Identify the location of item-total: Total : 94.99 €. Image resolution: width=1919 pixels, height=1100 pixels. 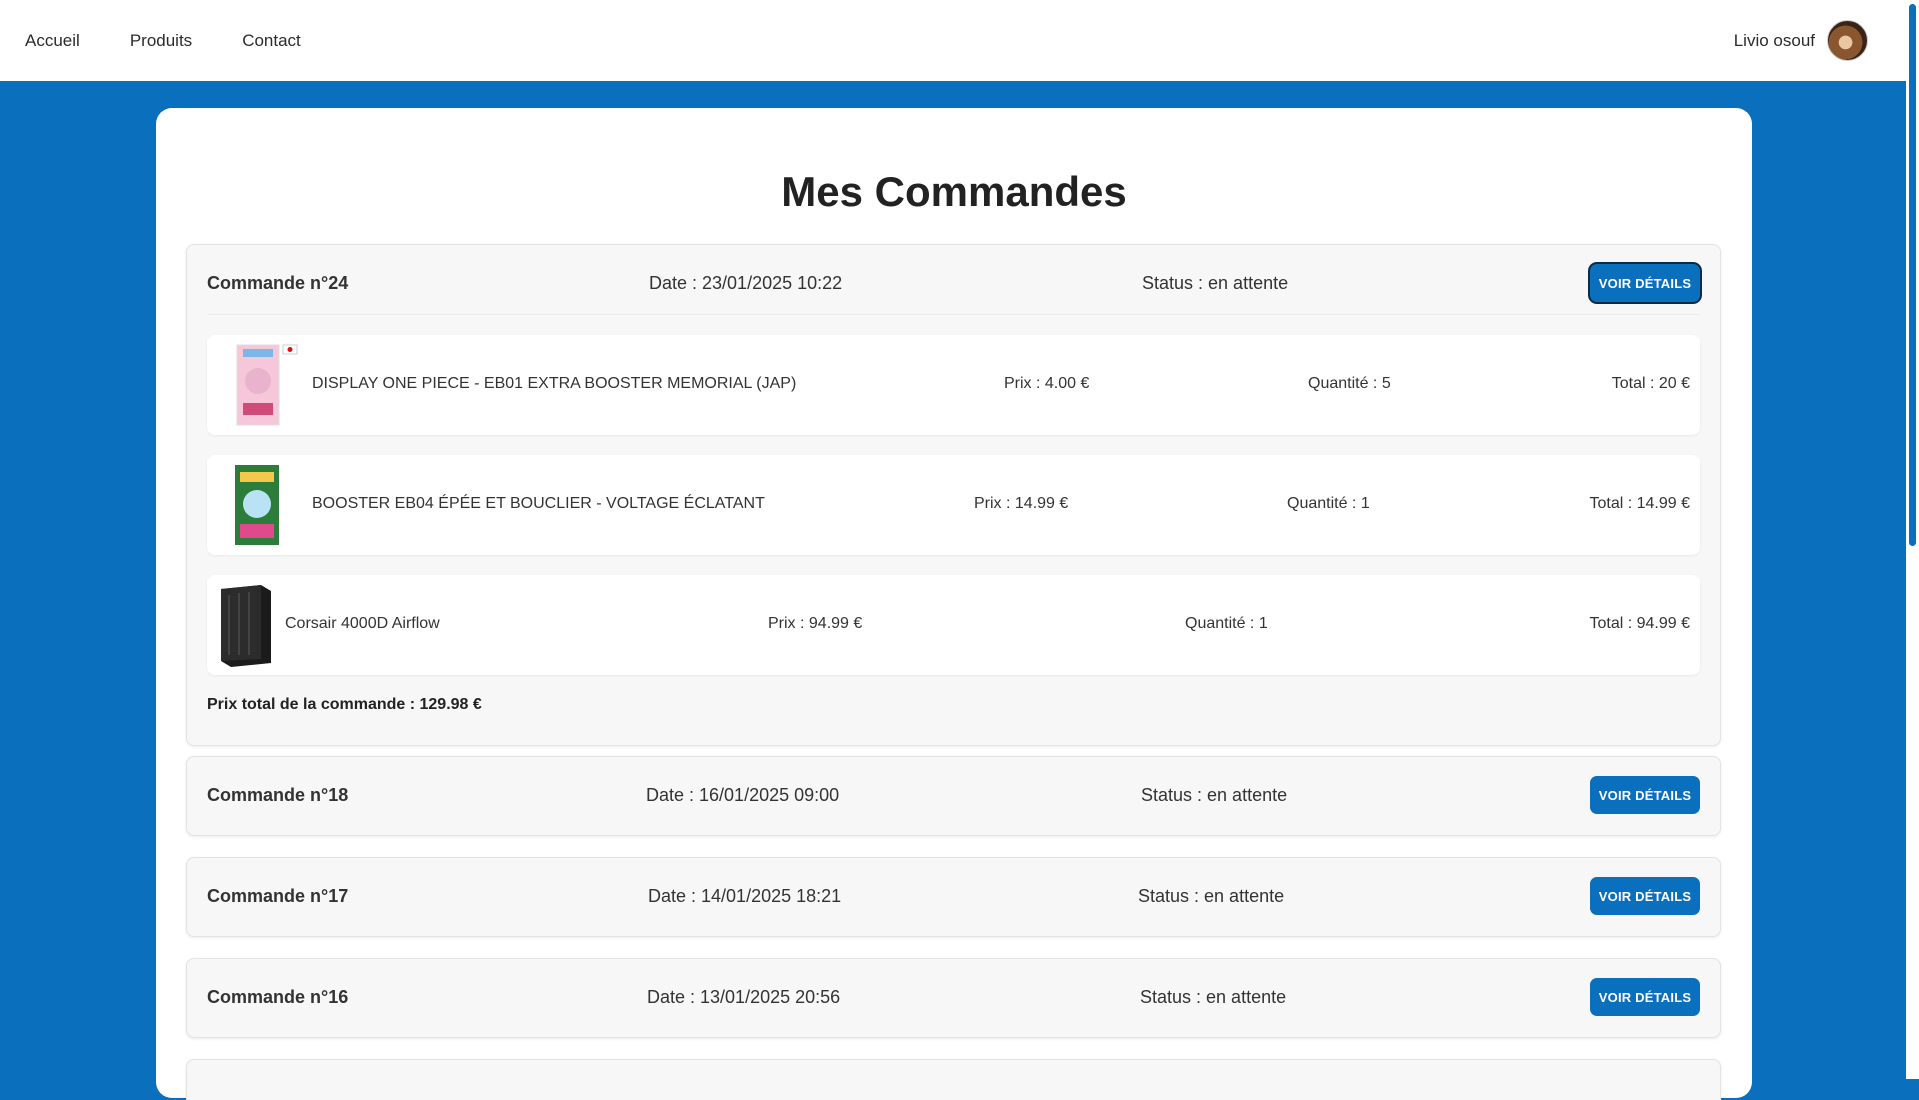
(1639, 623).